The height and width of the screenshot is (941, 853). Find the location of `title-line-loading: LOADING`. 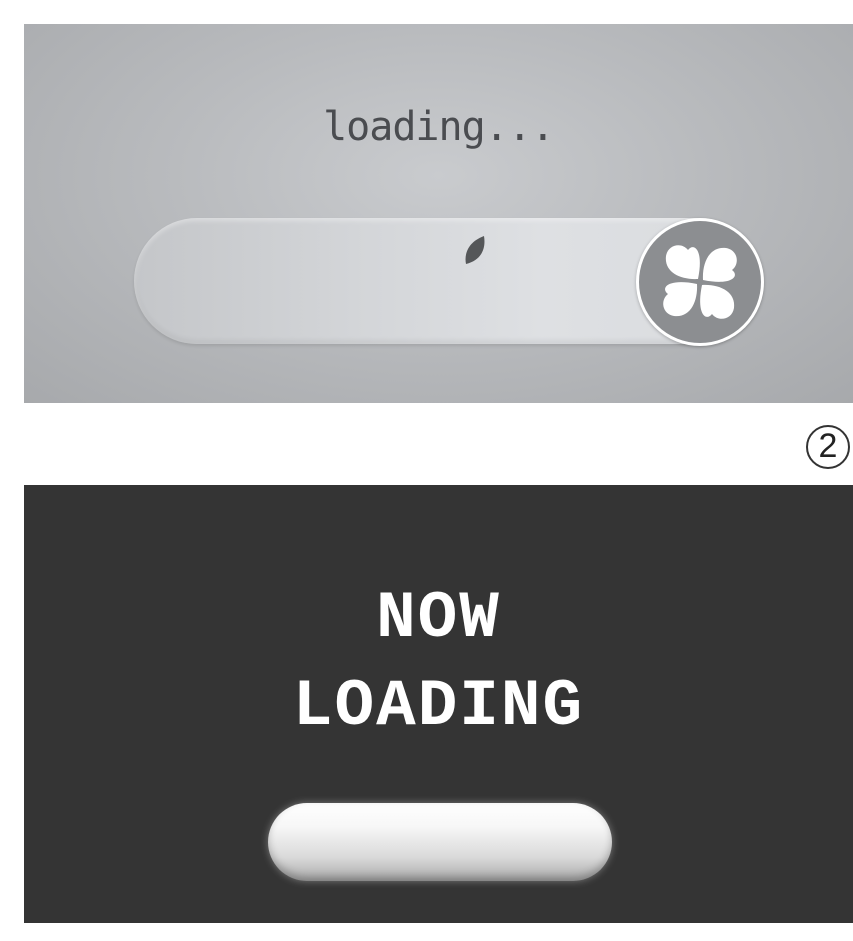

title-line-loading: LOADING is located at coordinates (438, 706).